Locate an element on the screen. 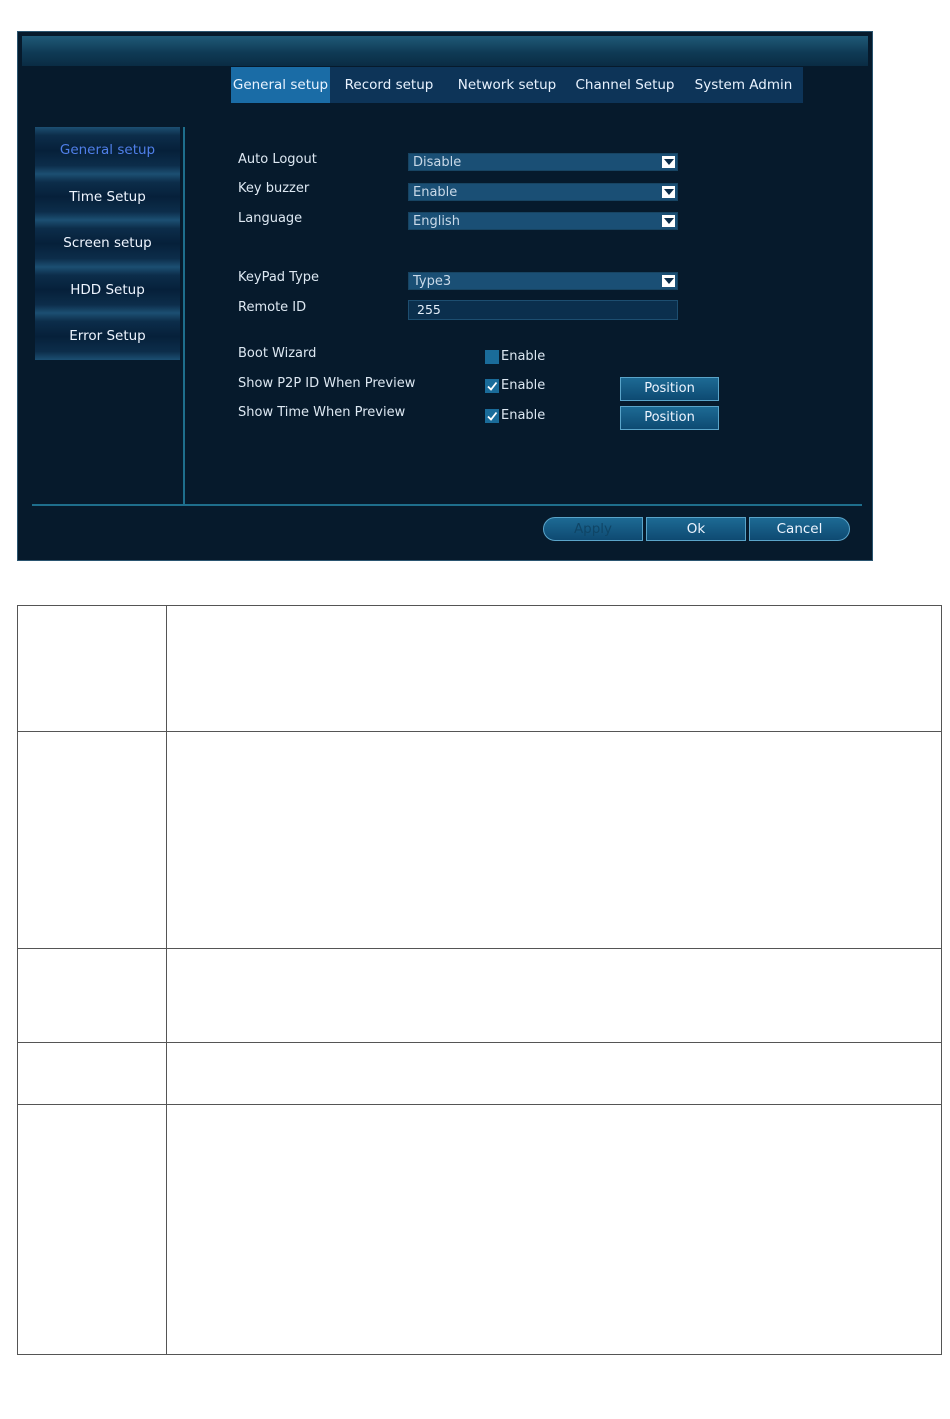 The width and height of the screenshot is (950, 1419). sidebar-item-general-setup: General setup is located at coordinates (107, 150).